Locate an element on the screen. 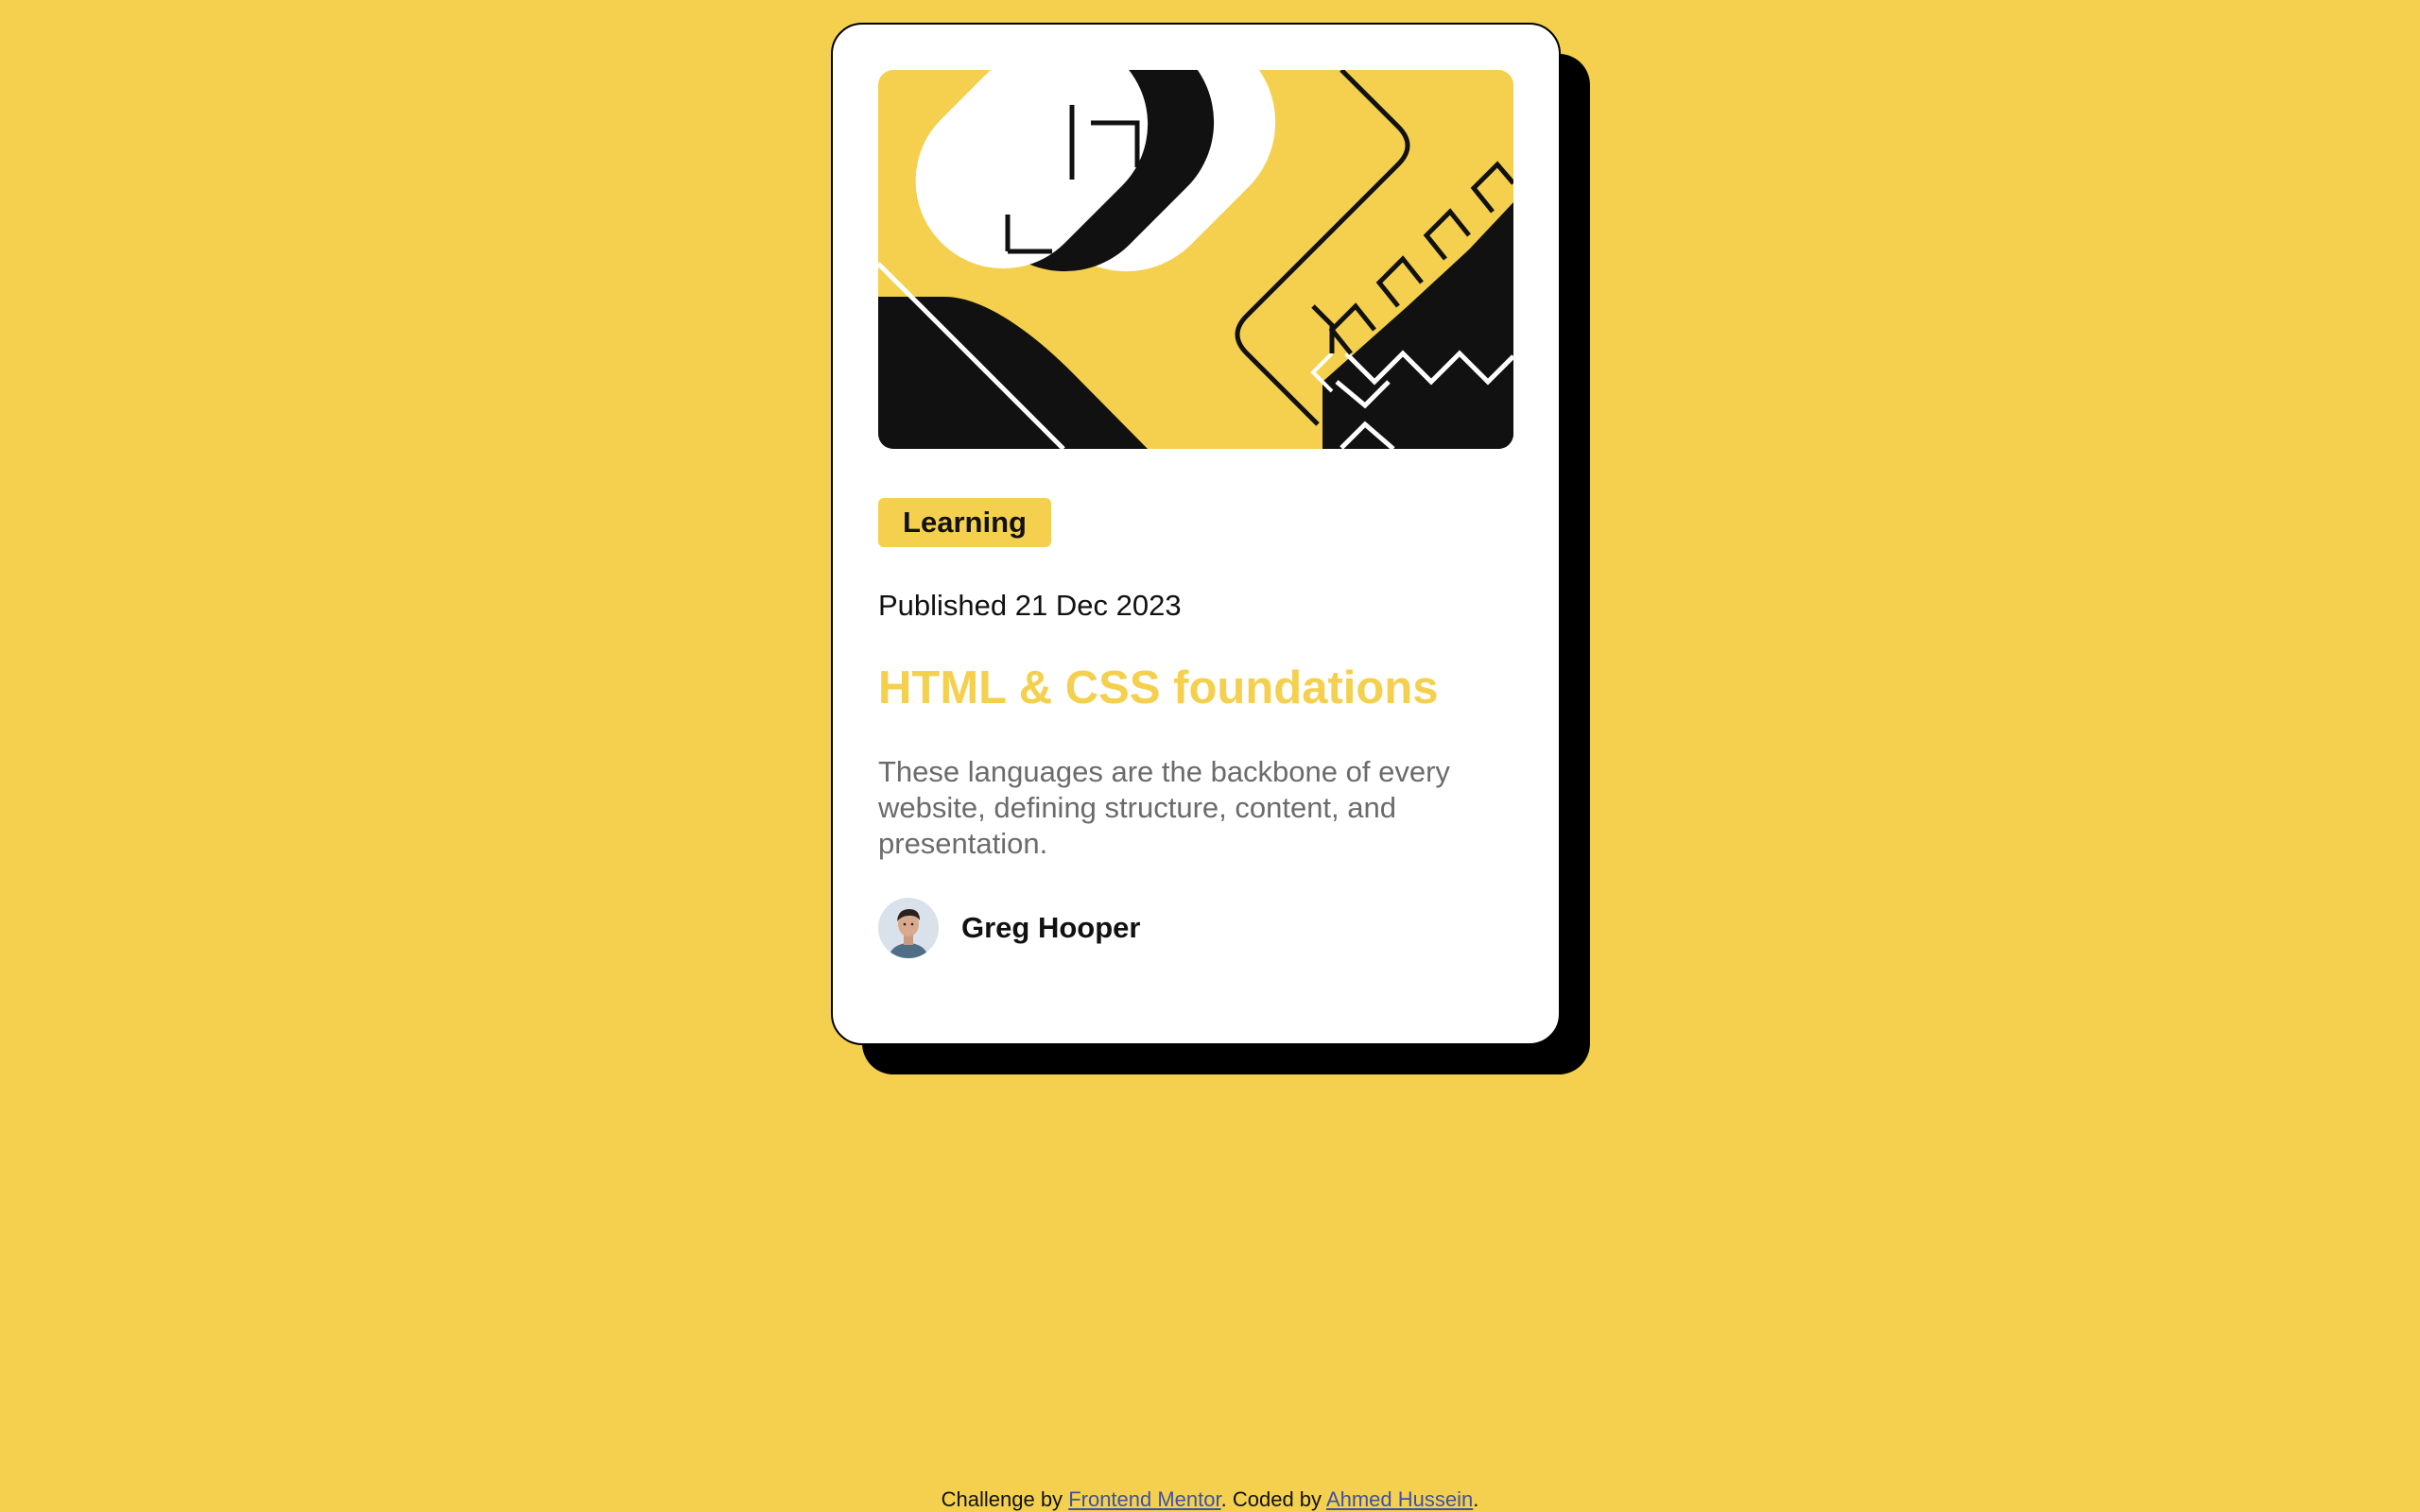  author-avatar is located at coordinates (909, 928).